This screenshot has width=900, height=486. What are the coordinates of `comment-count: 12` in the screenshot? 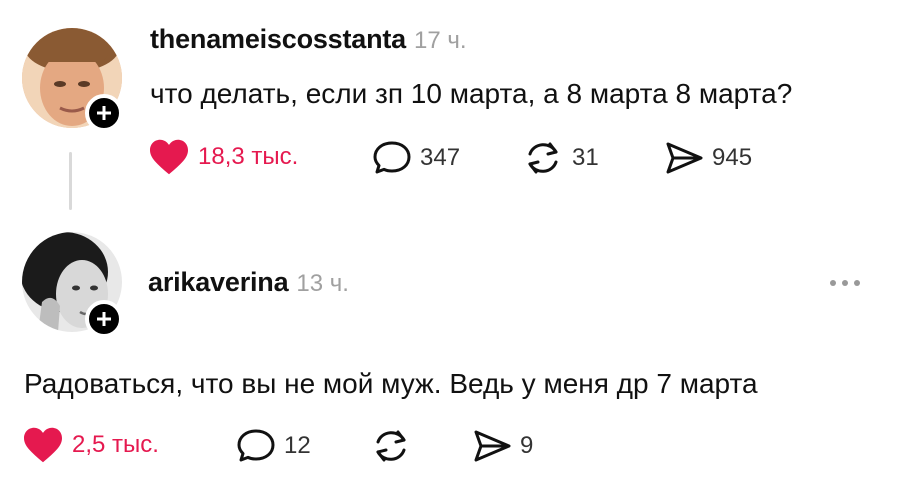 It's located at (297, 445).